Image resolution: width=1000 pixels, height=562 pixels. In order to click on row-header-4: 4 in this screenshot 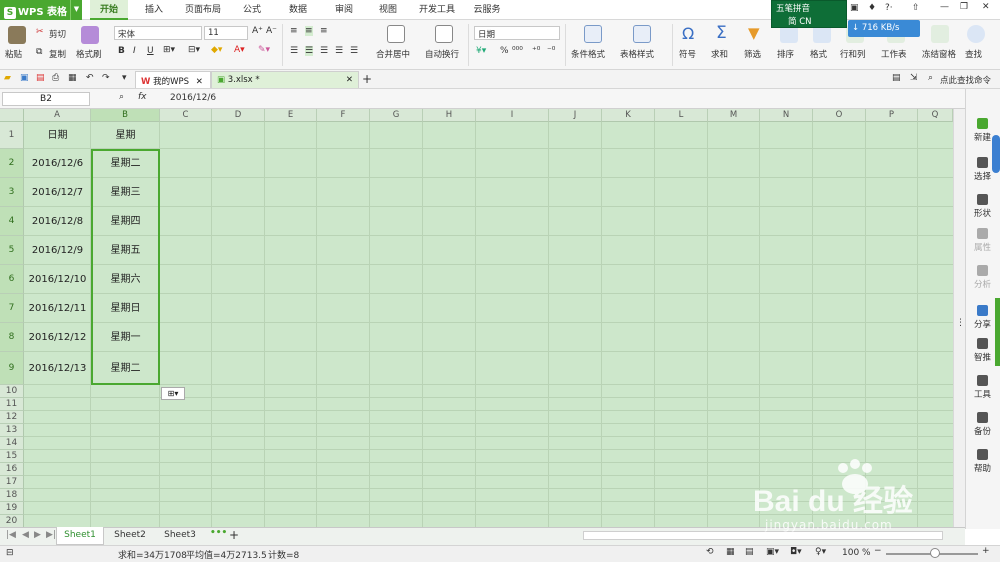, I will do `click(12, 221)`.